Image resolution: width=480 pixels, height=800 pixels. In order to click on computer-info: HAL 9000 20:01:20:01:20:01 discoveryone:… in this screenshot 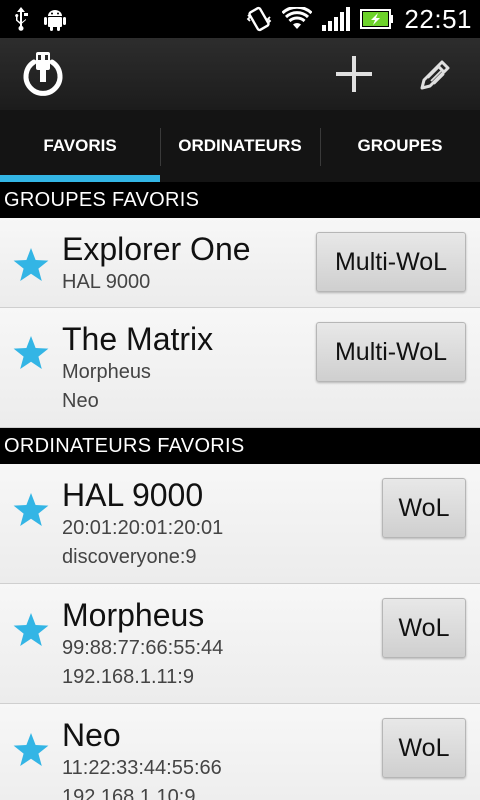, I will do `click(142, 524)`.